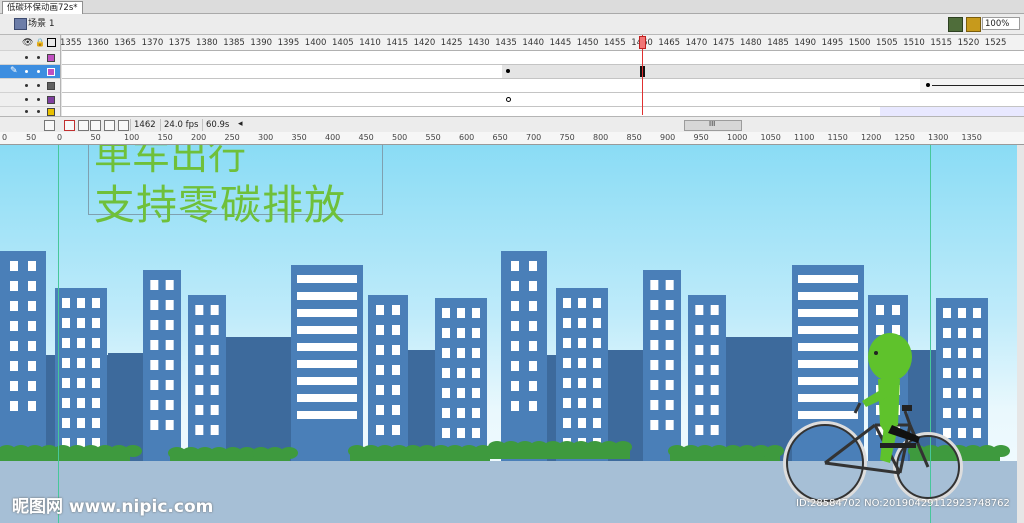 The image size is (1024, 523). I want to click on stage-vertical-scrollbar, so click(1020, 334).